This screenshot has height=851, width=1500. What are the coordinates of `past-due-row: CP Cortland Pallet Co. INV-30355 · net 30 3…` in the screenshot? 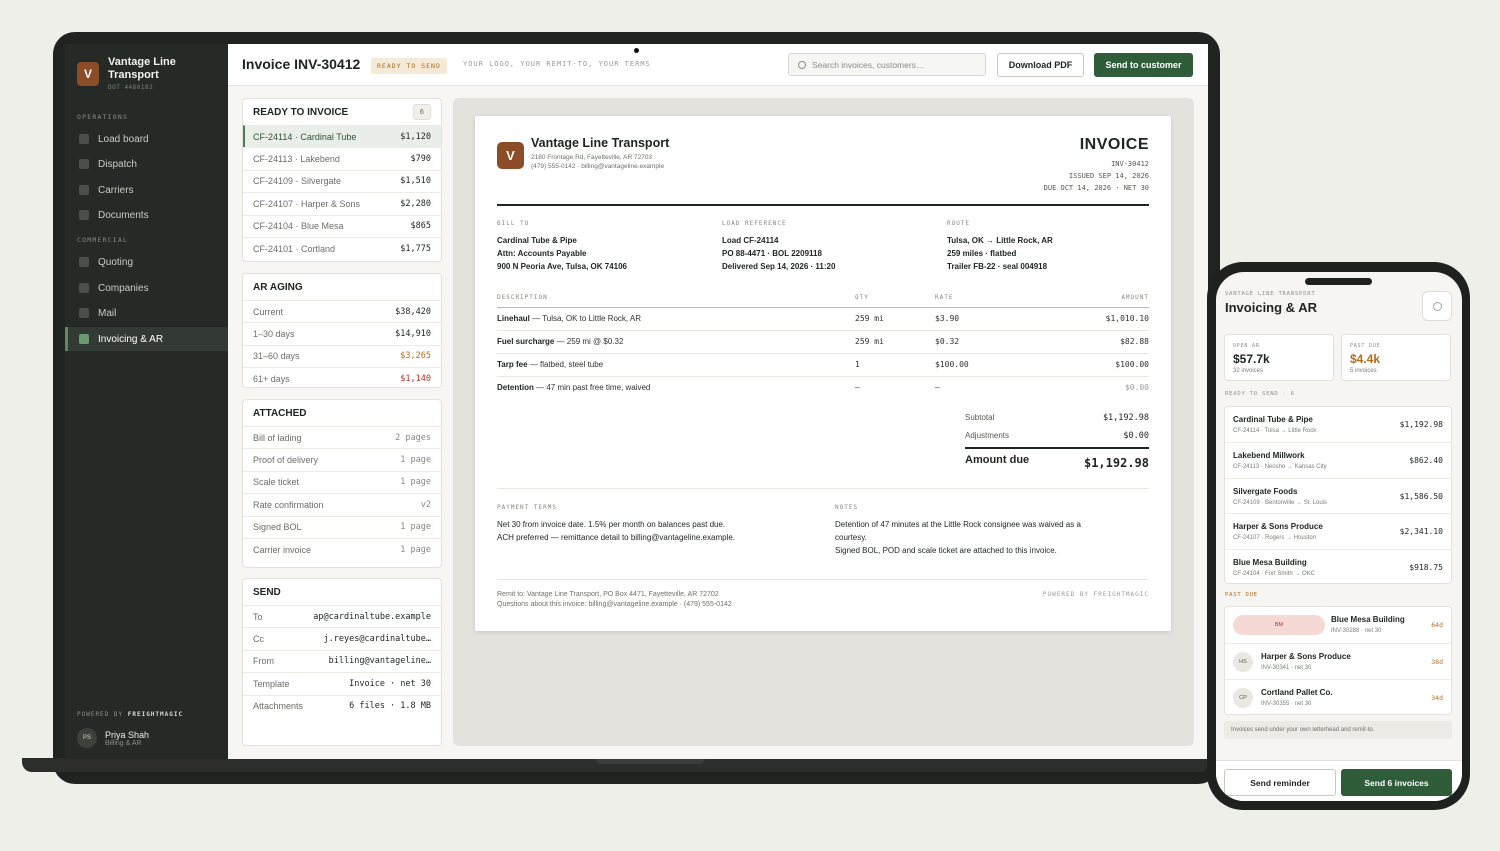 It's located at (1338, 697).